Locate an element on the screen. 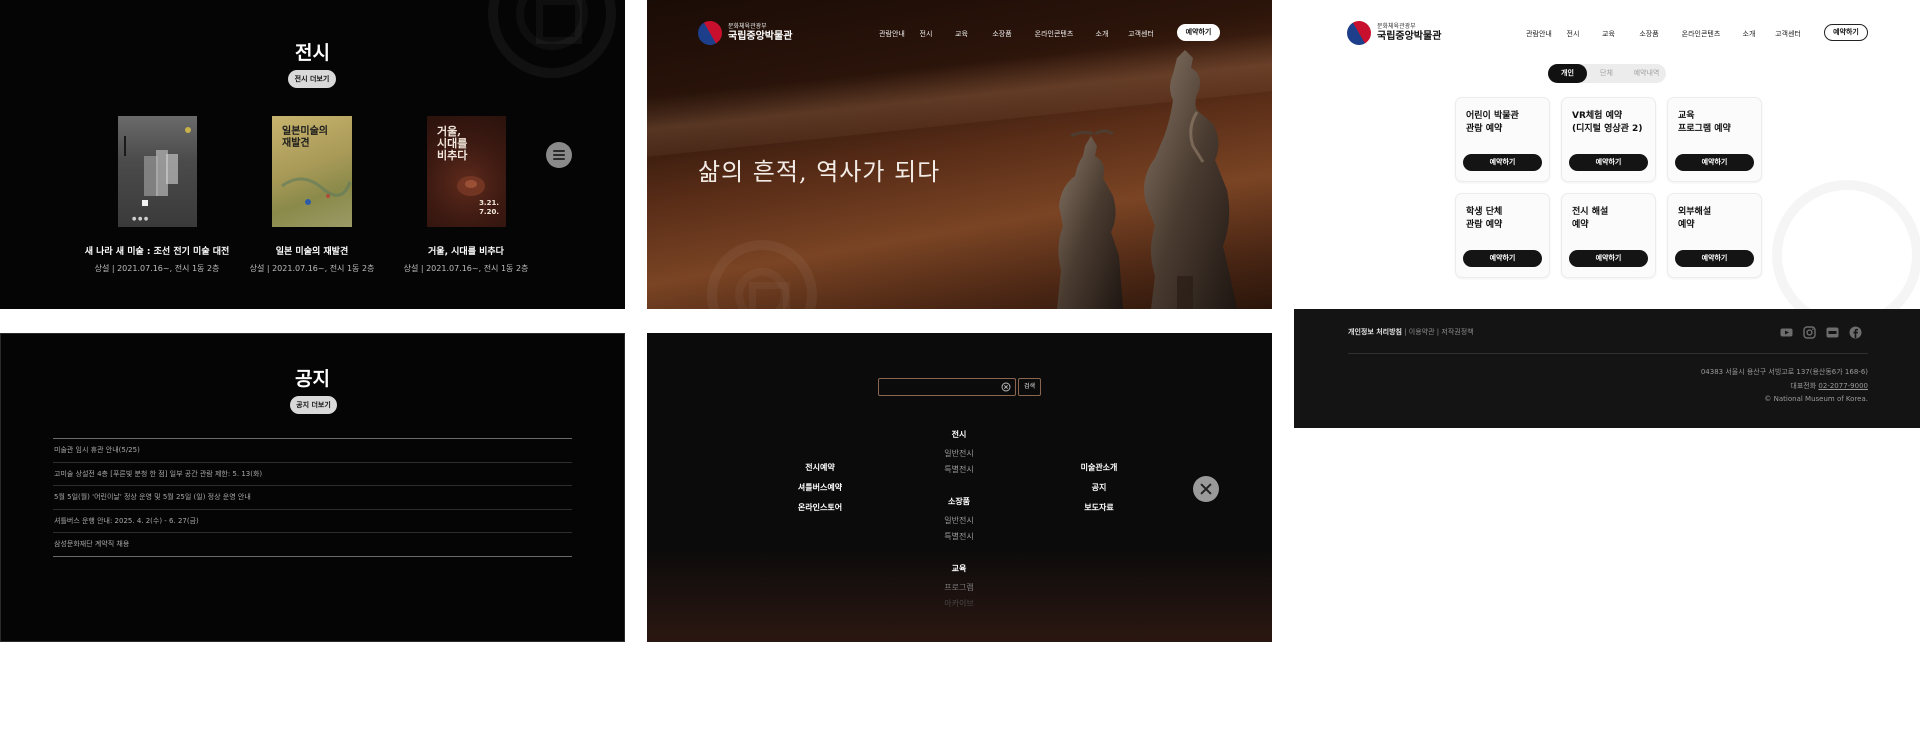 This screenshot has height=734, width=1920. tab-history: 예약내역 is located at coordinates (1646, 73).